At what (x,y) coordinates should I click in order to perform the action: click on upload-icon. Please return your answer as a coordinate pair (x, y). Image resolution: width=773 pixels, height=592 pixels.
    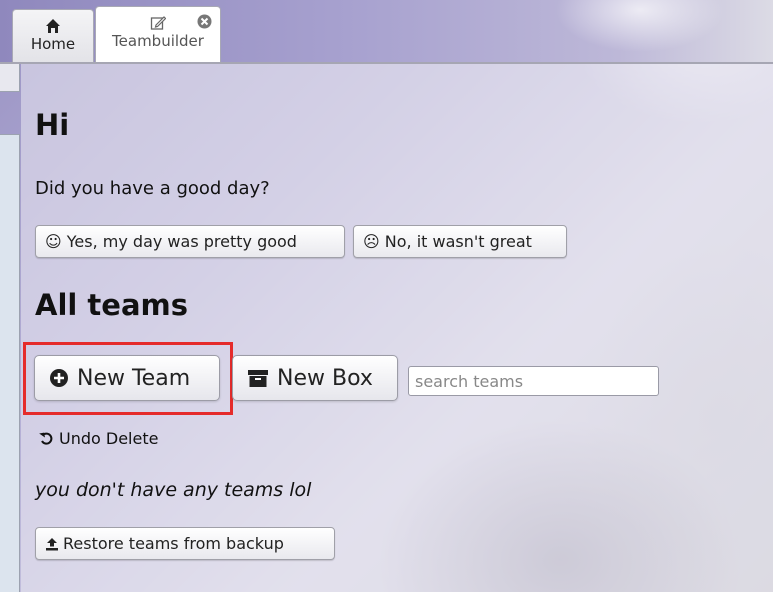
    Looking at the image, I should click on (52, 544).